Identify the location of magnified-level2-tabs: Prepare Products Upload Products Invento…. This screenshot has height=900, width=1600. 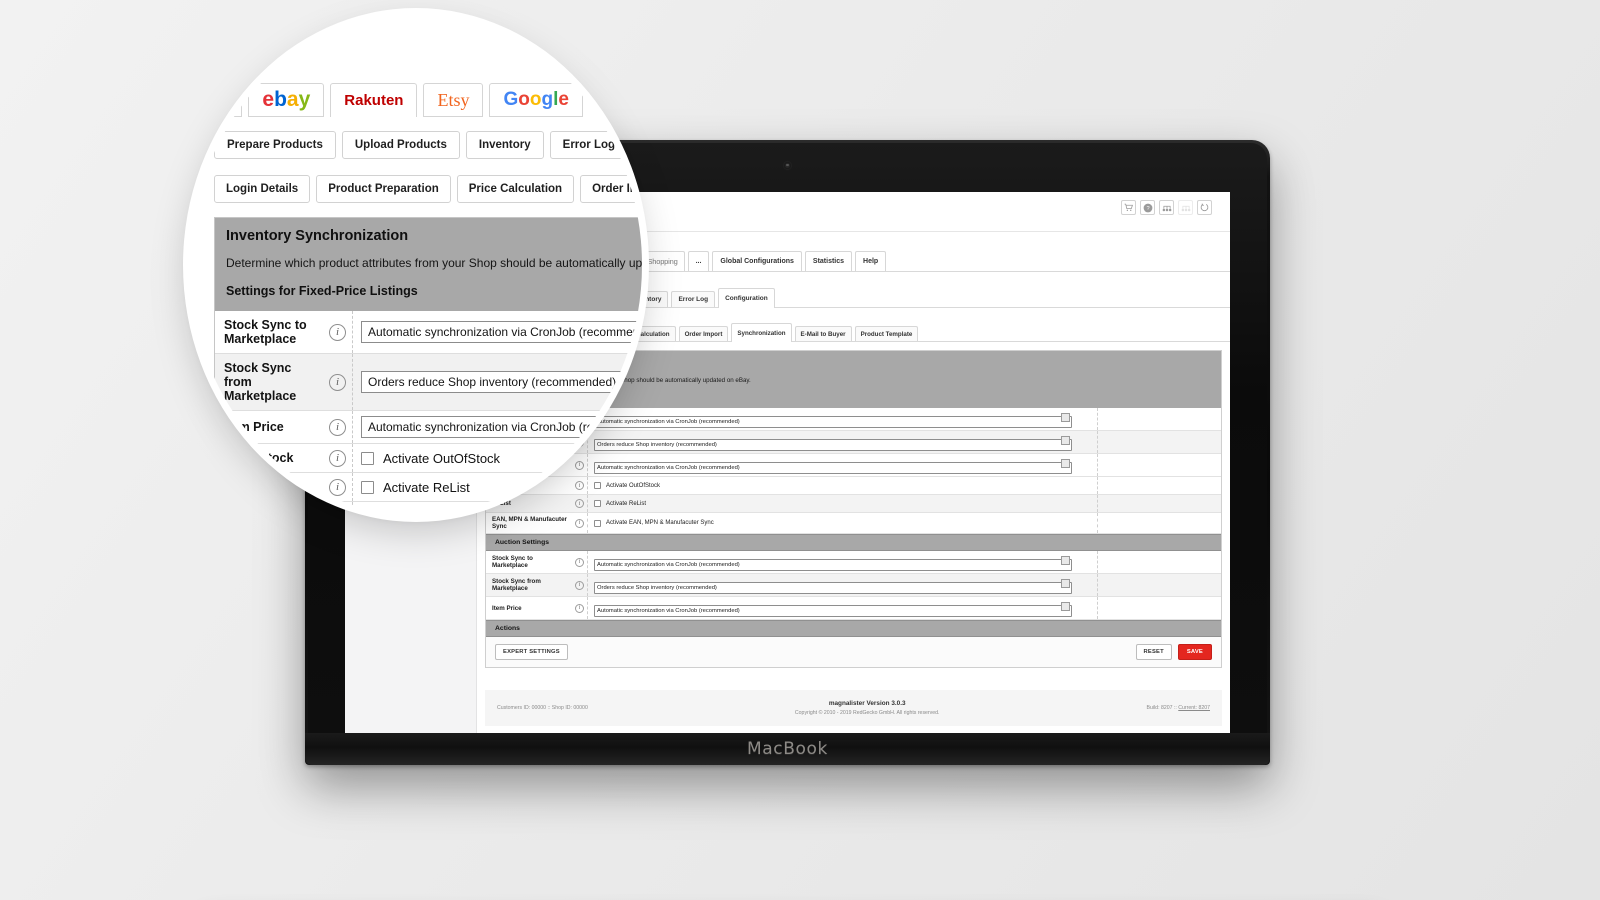
(428, 145).